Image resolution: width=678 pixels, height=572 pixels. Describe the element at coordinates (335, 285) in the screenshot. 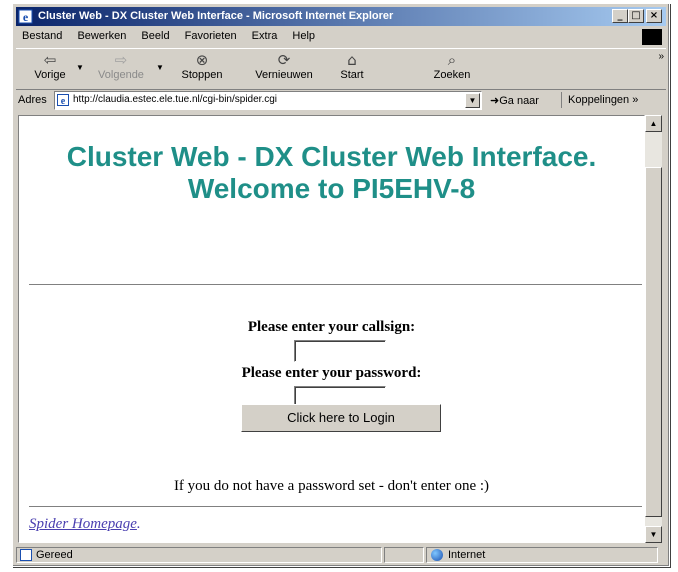

I see `divider-top` at that location.